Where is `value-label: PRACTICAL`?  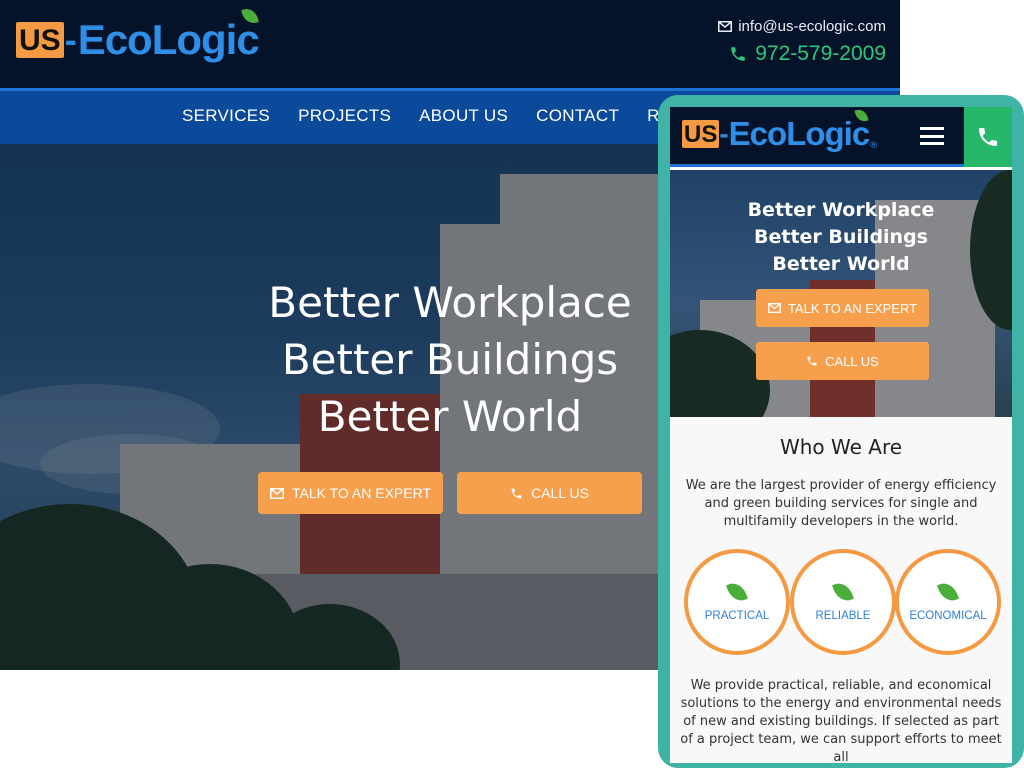
value-label: PRACTICAL is located at coordinates (737, 616).